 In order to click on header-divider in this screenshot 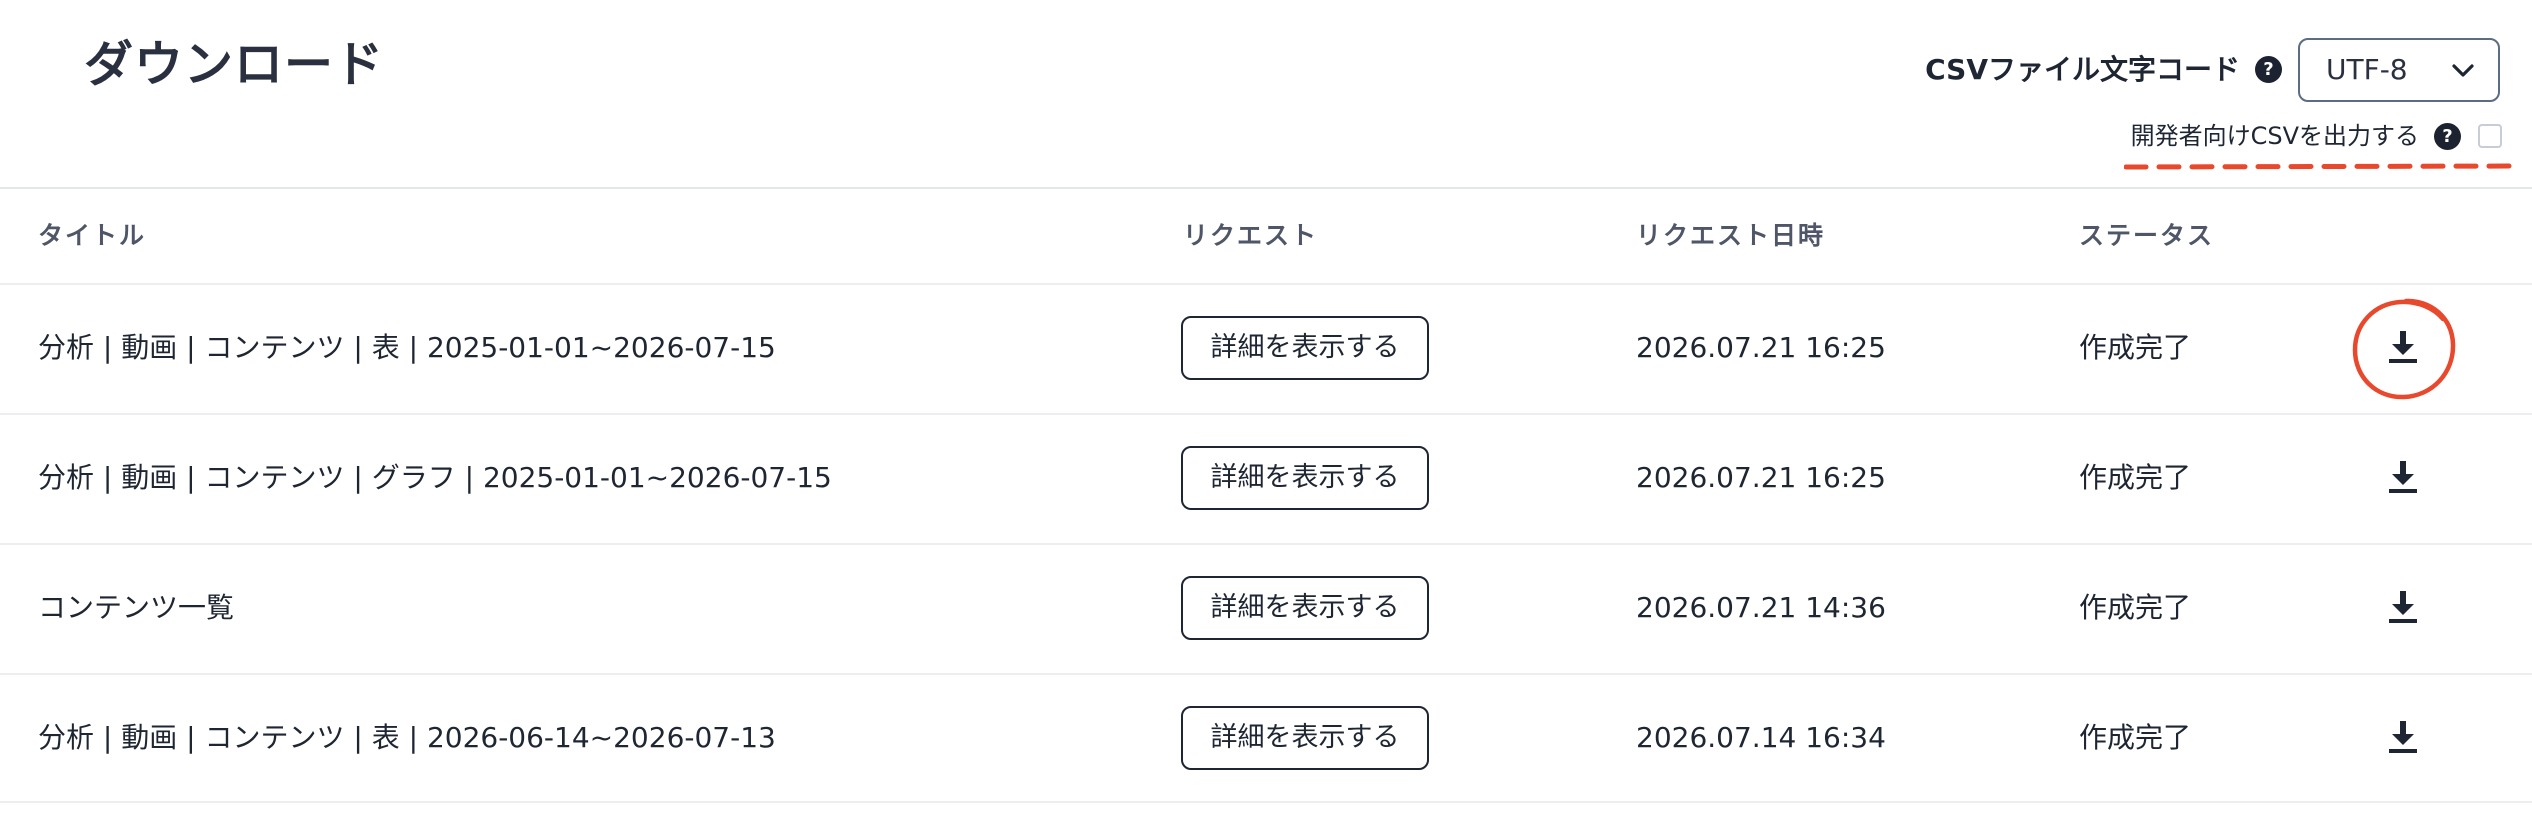, I will do `click(1266, 188)`.